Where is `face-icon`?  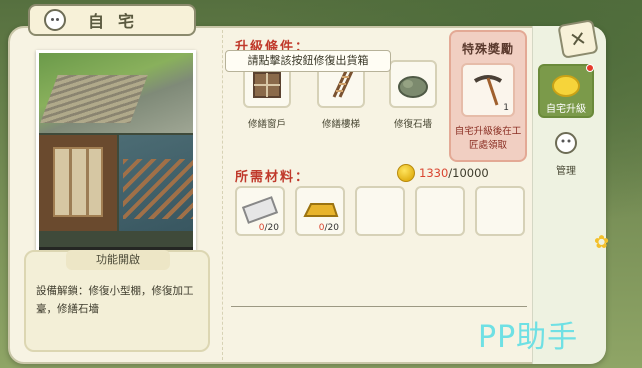
face-icon is located at coordinates (55, 20).